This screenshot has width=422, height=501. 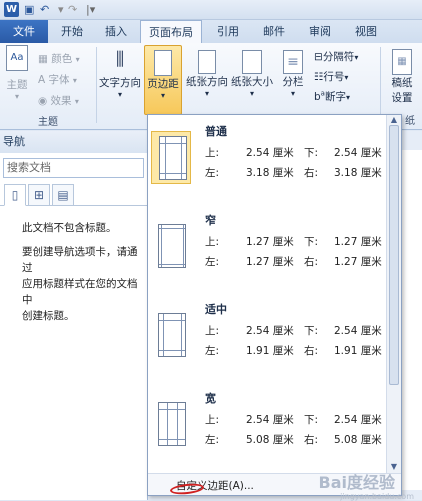 I want to click on page-size-icon, so click(x=252, y=62).